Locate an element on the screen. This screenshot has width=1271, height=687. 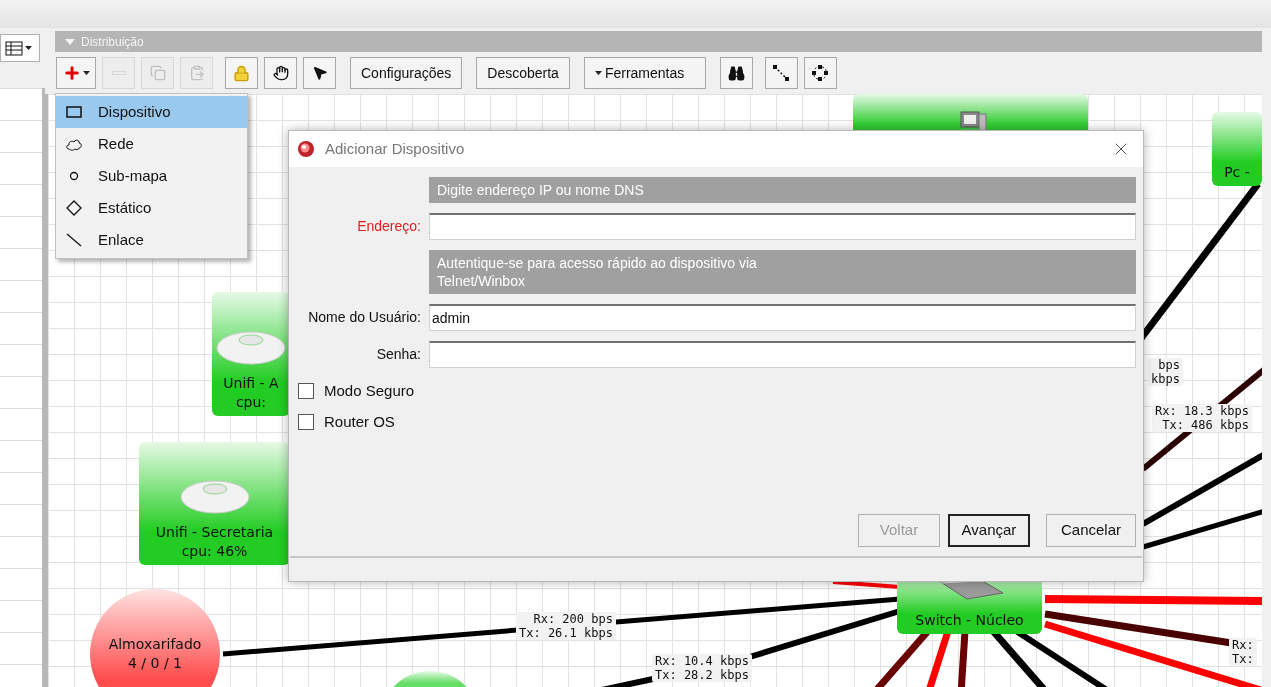
link-layout-button is located at coordinates (781, 73).